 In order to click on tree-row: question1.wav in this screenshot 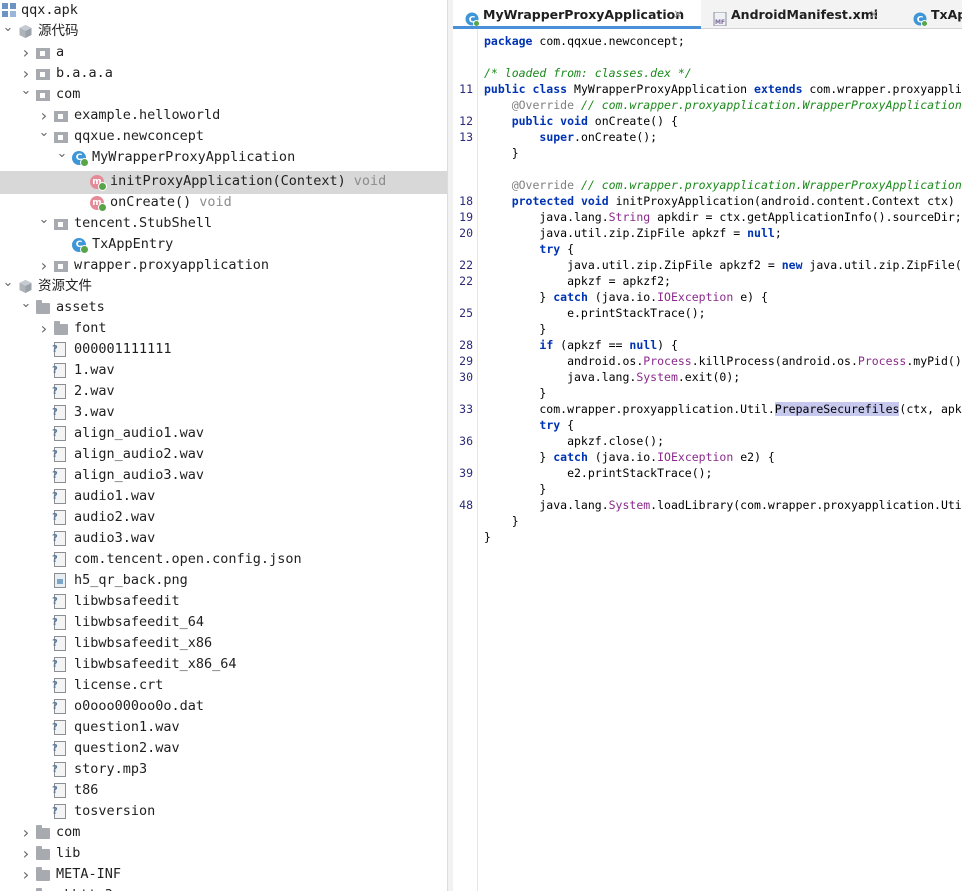, I will do `click(223, 727)`.